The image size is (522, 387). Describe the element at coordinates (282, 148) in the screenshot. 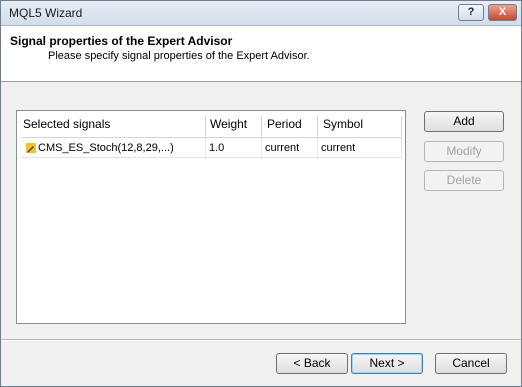

I see `cell-period: current` at that location.